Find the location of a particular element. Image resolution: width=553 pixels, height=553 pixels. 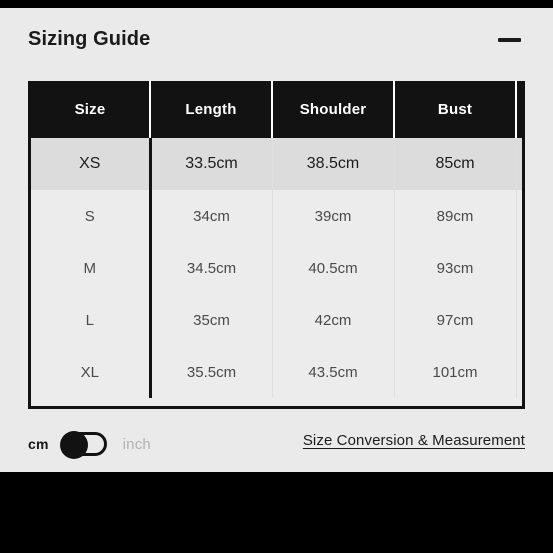

unit-toggle-group: cm inch is located at coordinates (89, 444).